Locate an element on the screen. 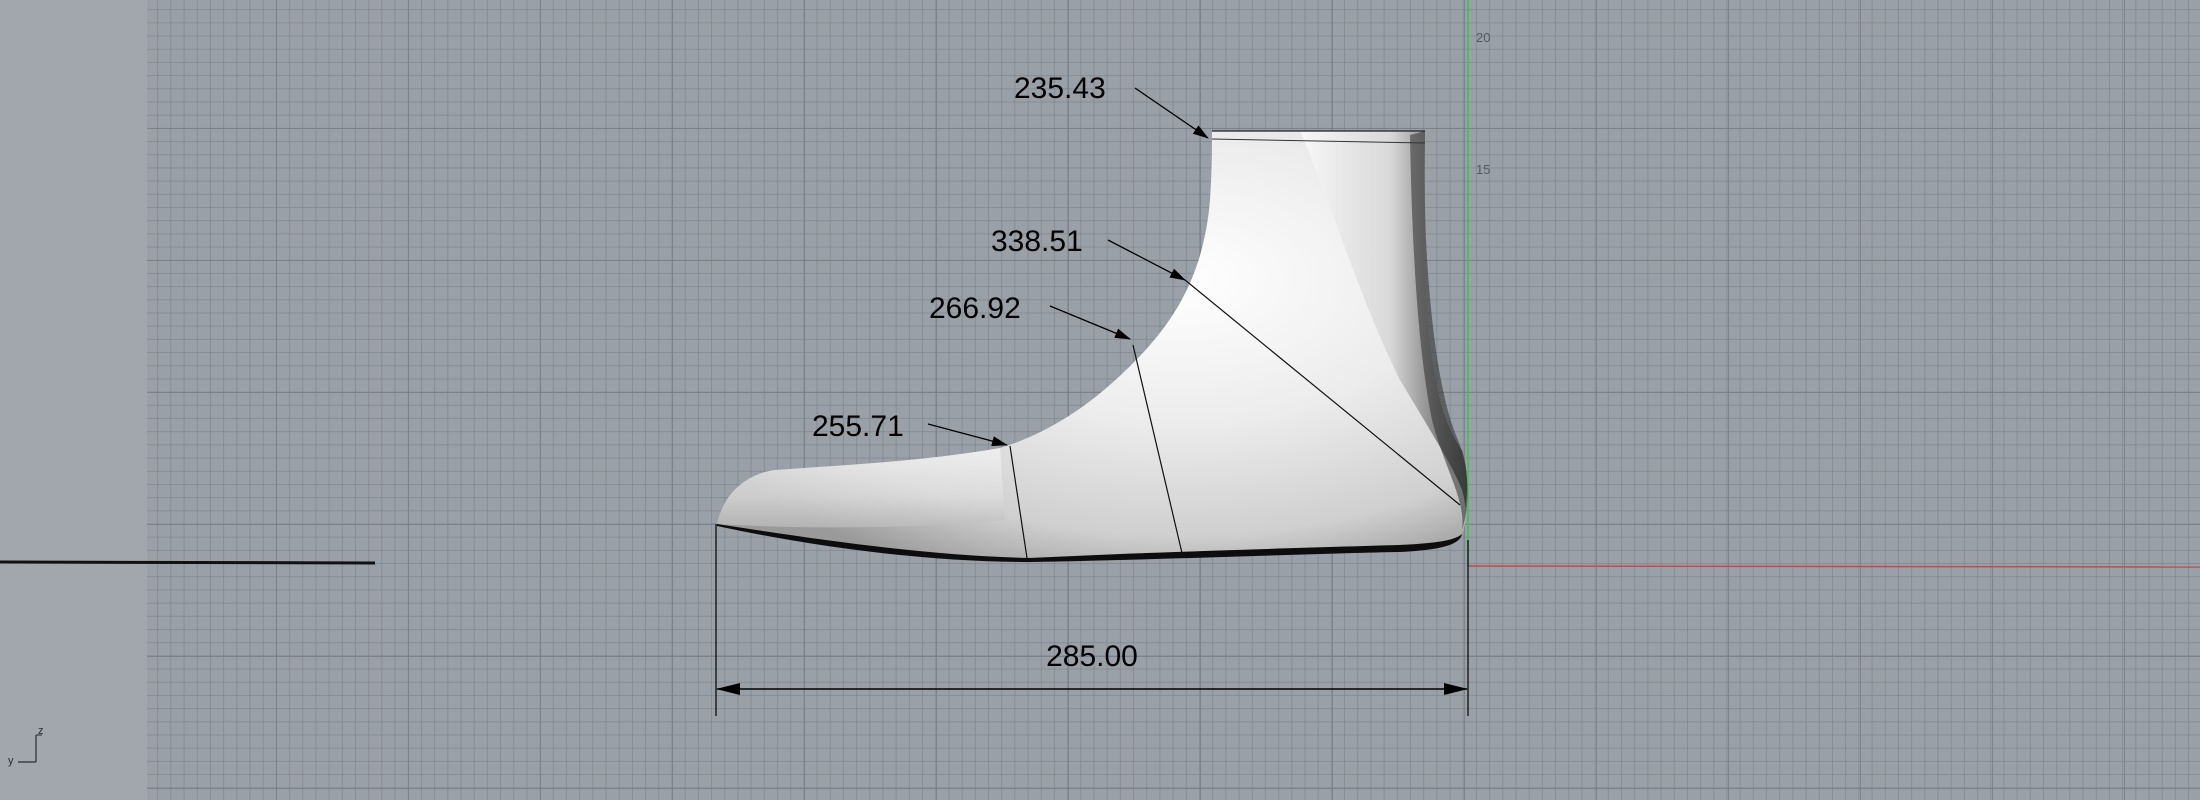 The height and width of the screenshot is (800, 2200). ball-girth-annotation: 255.71 is located at coordinates (910, 428).